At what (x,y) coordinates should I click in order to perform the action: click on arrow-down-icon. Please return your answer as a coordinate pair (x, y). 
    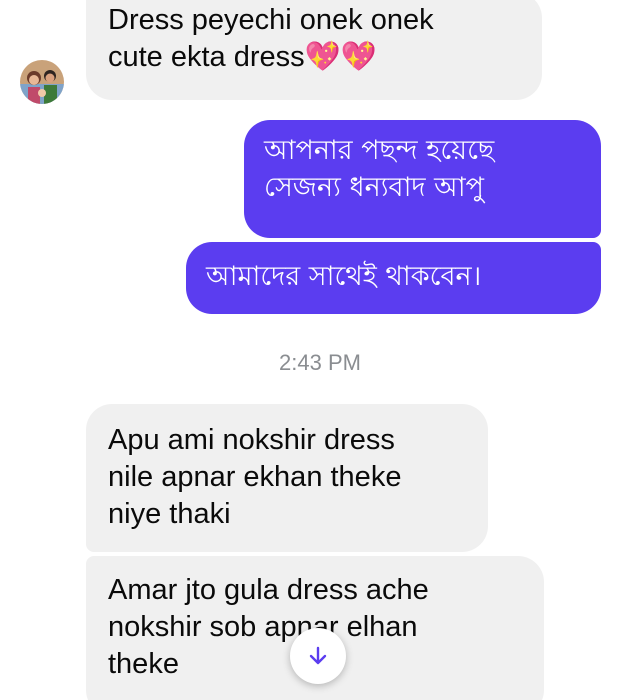
    Looking at the image, I should click on (318, 655).